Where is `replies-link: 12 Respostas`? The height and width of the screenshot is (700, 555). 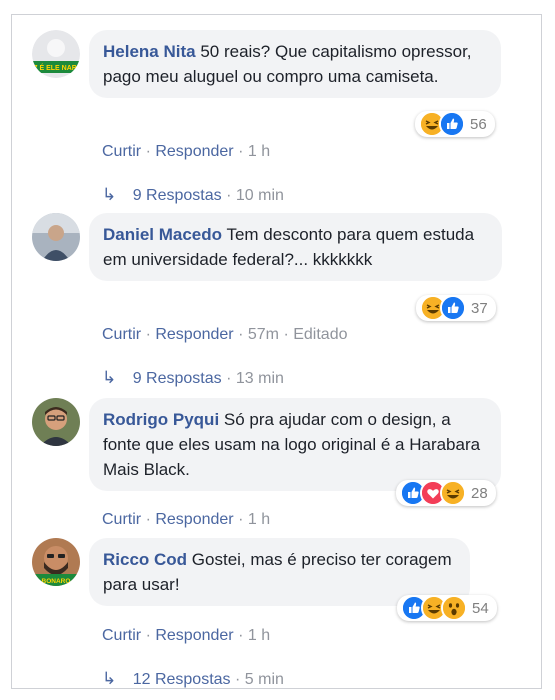
replies-link: 12 Respostas is located at coordinates (182, 679).